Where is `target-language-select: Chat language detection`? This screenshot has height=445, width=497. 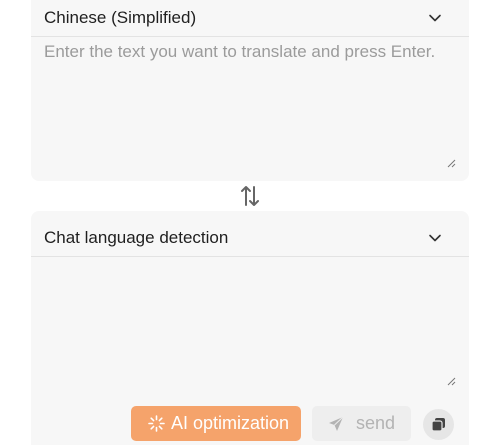
target-language-select: Chat language detection is located at coordinates (250, 238).